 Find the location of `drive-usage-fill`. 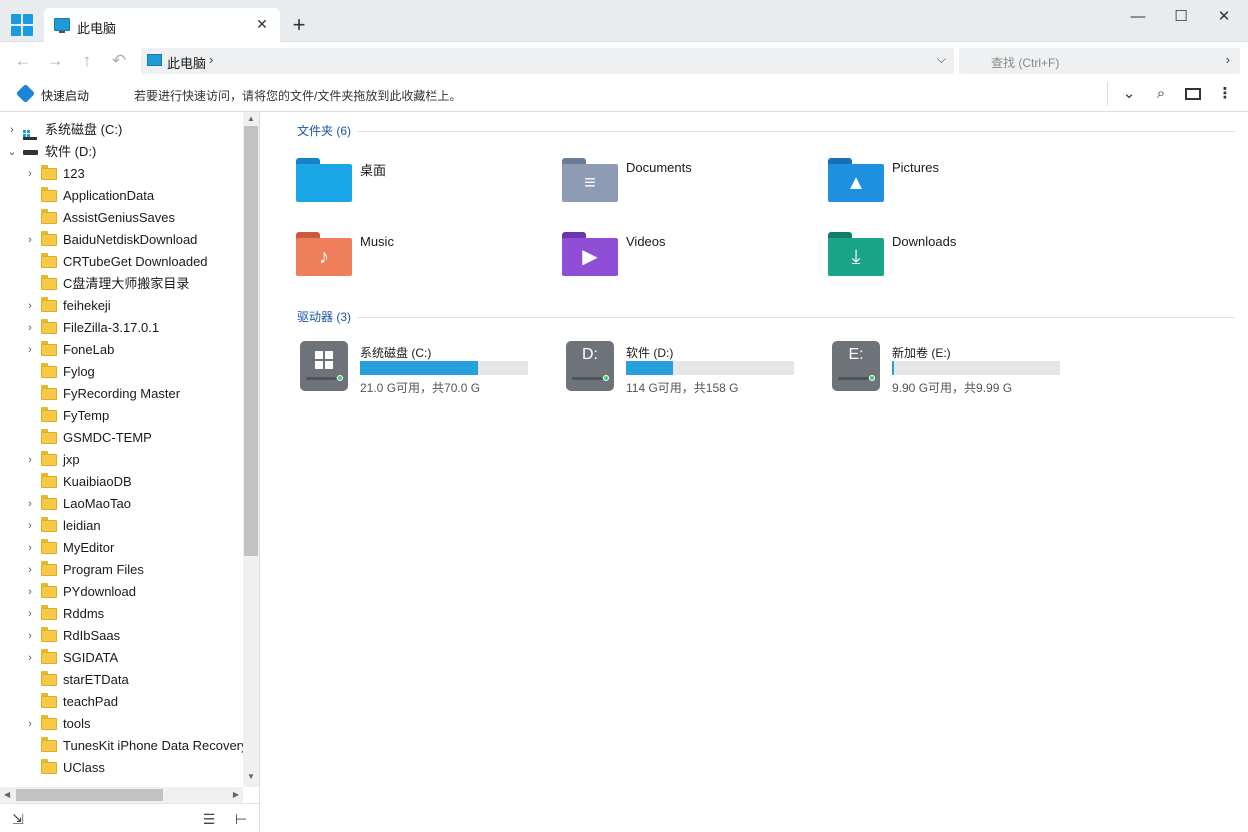

drive-usage-fill is located at coordinates (419, 368).